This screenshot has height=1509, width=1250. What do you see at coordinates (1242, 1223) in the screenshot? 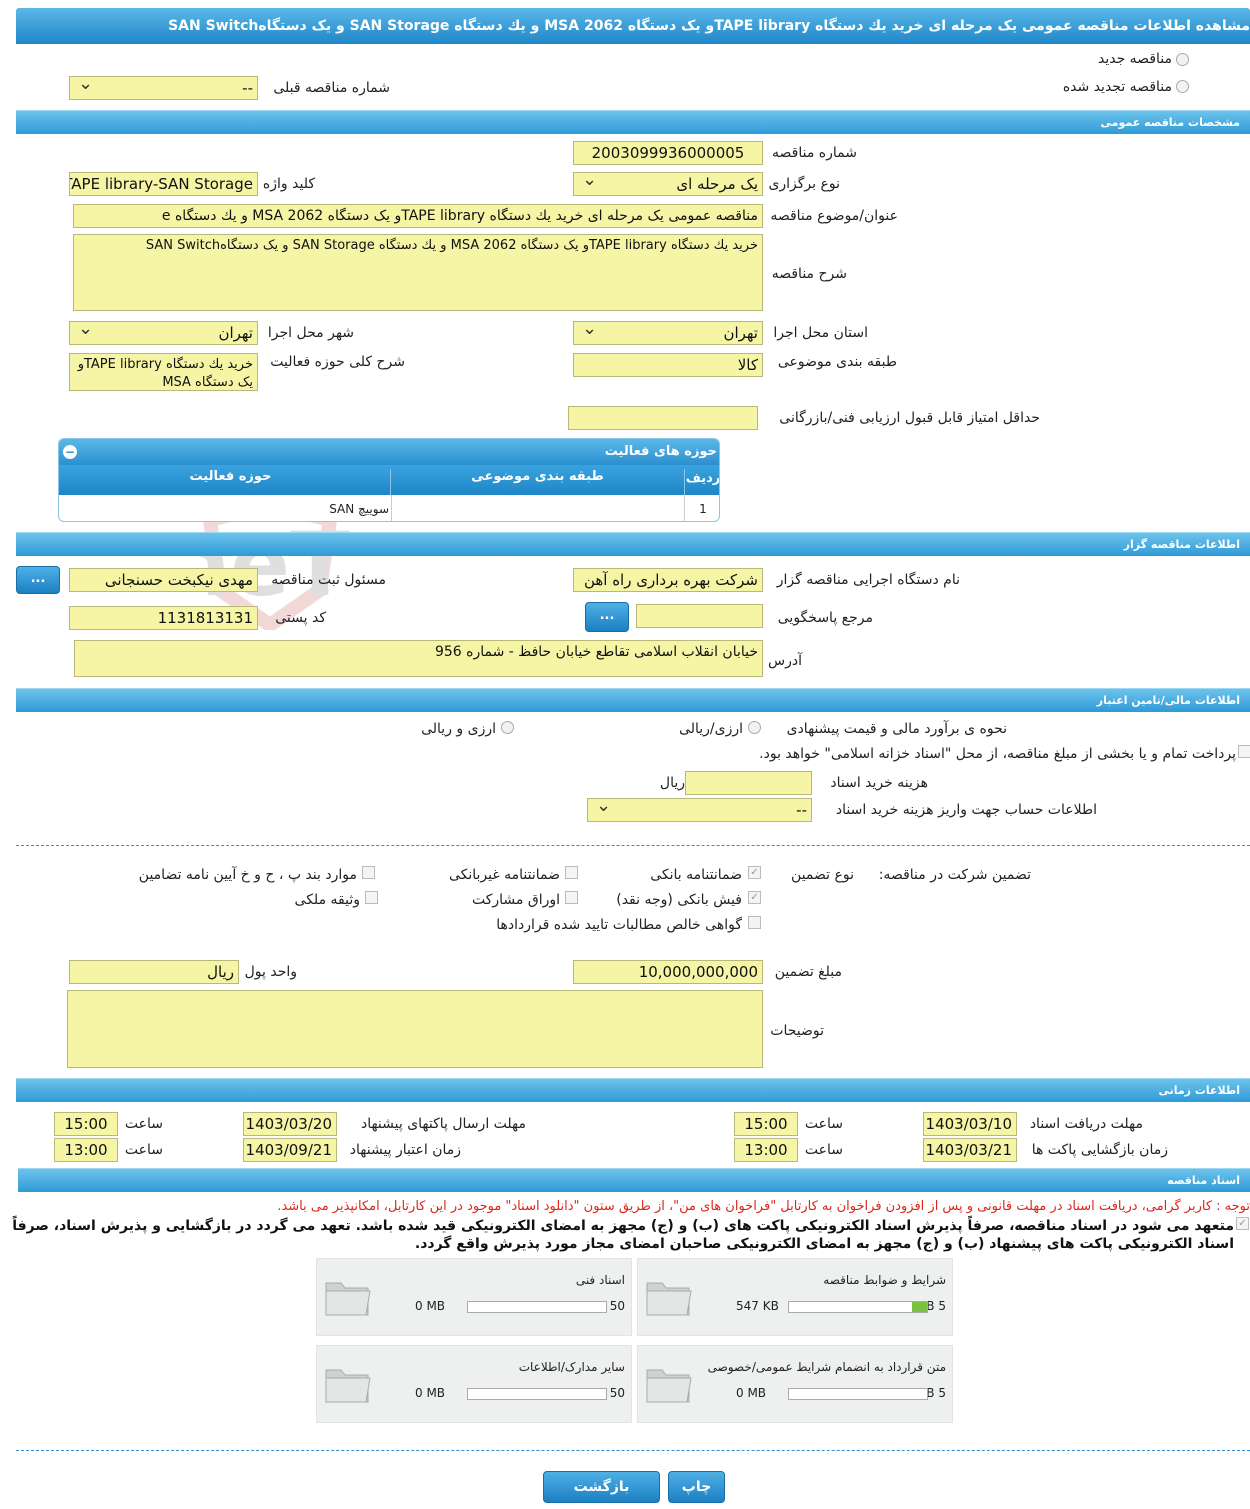
I see `commit-checkbox: ✓` at bounding box center [1242, 1223].